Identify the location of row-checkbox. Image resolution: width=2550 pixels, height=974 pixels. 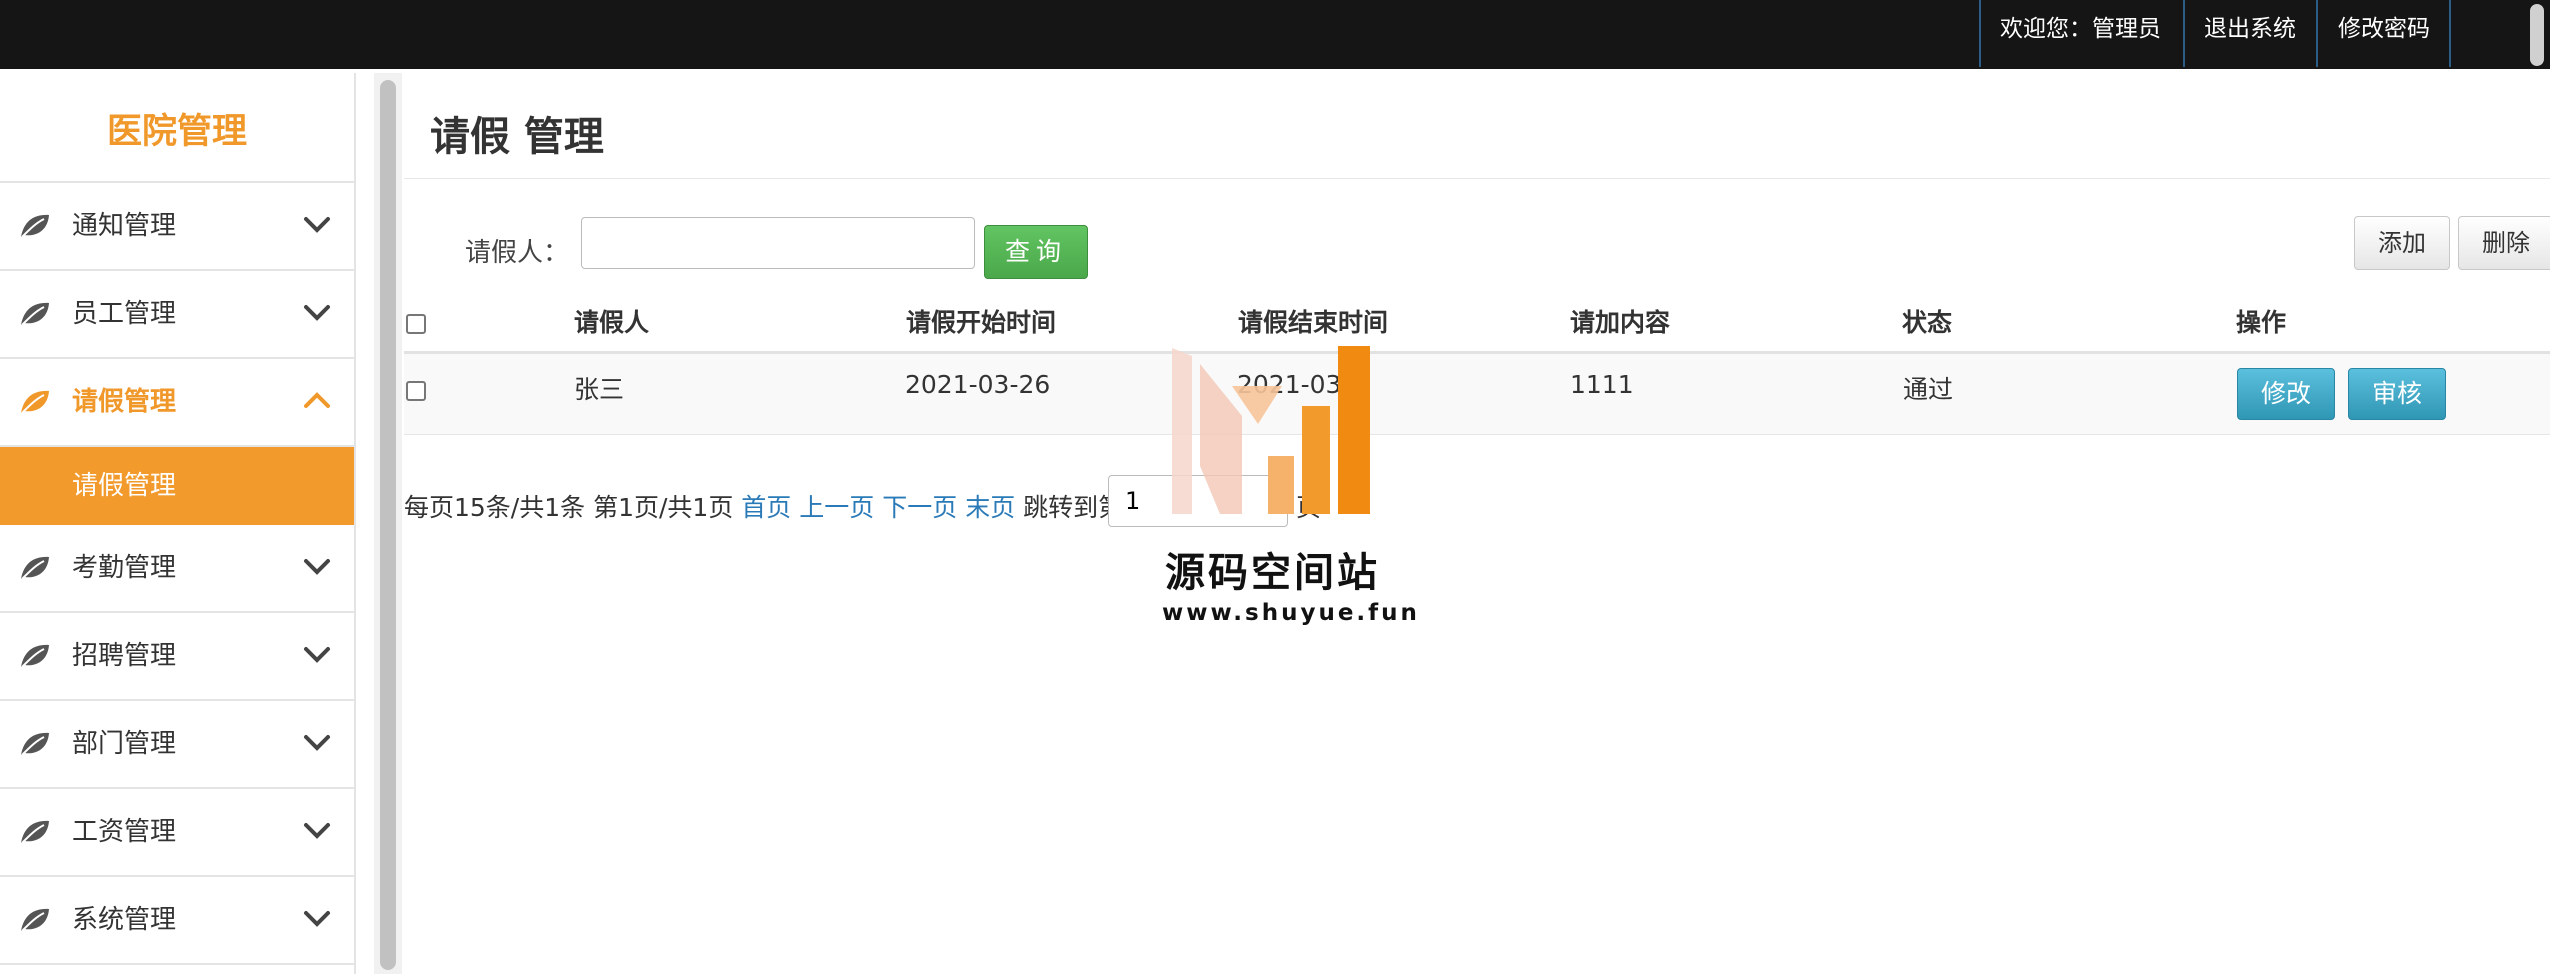
(416, 391).